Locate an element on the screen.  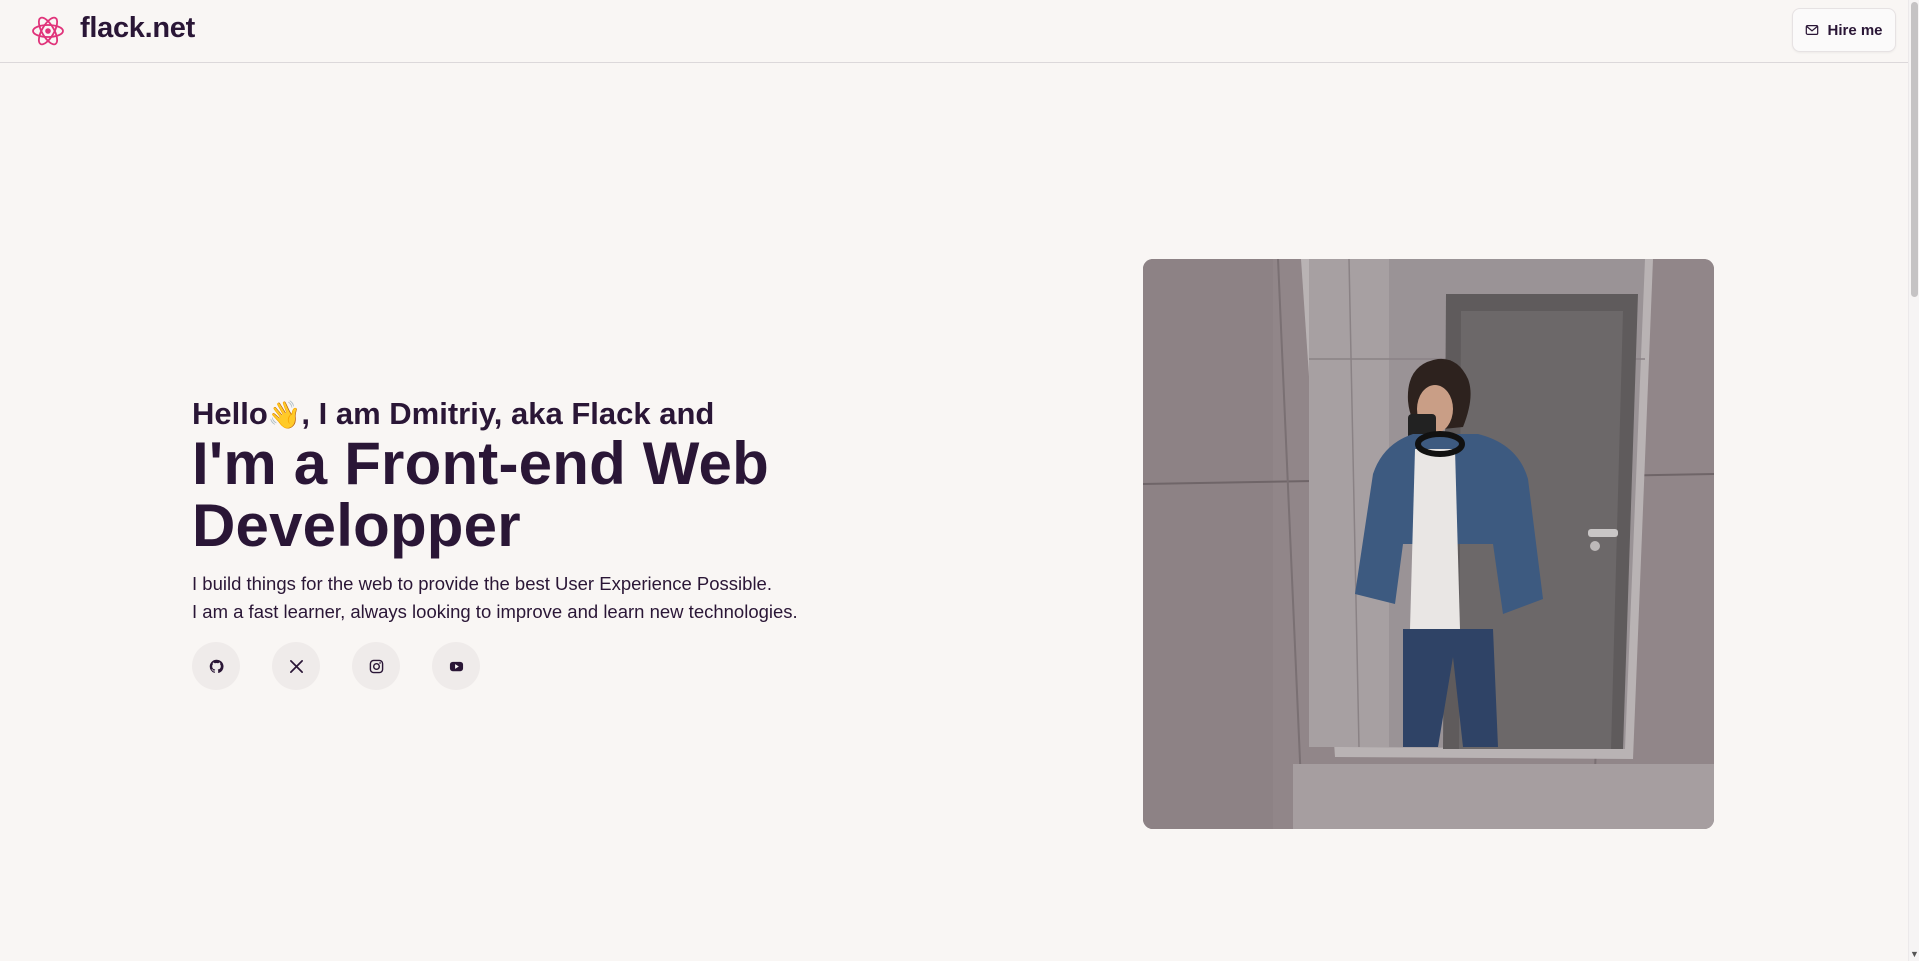
scrollbar-thumb is located at coordinates (1914, 149).